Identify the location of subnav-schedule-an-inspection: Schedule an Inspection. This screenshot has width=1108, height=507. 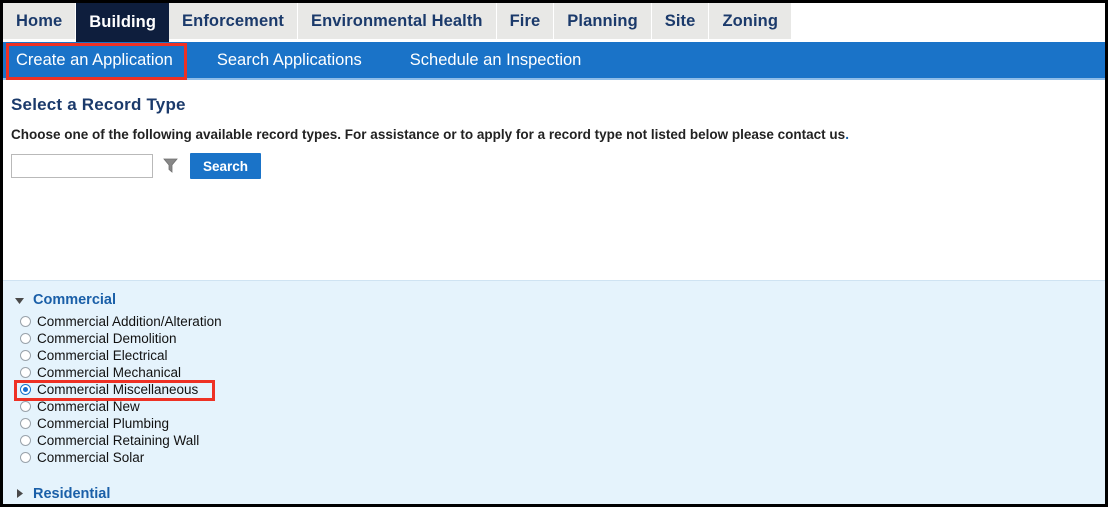
(496, 60).